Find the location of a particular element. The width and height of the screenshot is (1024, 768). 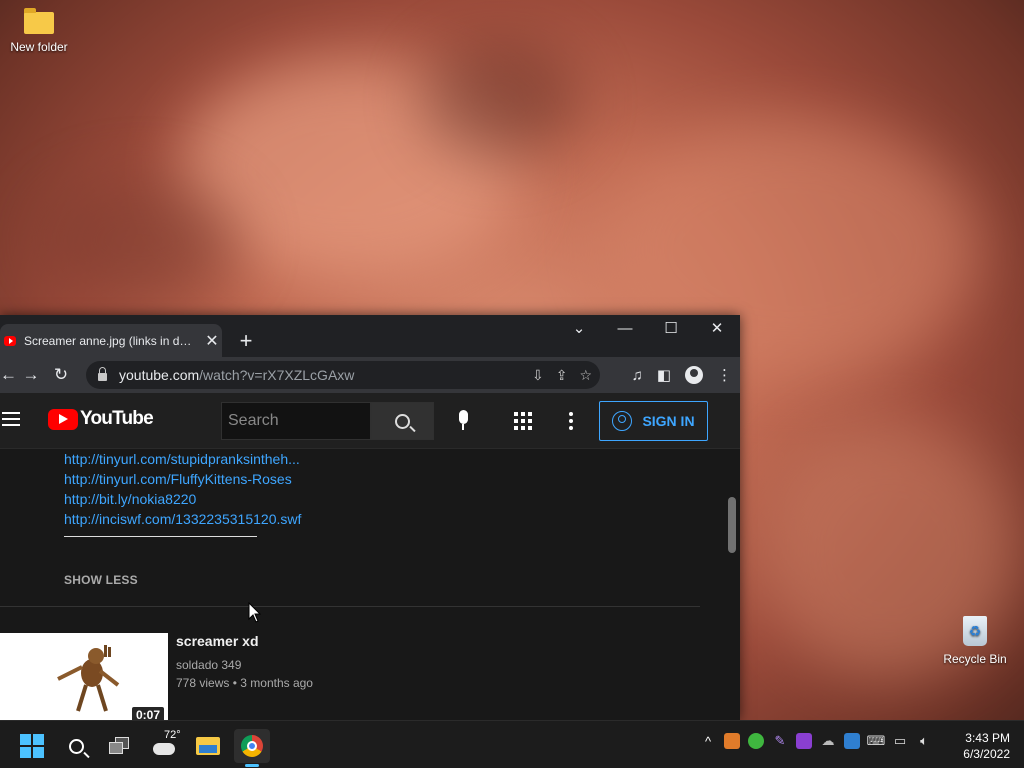

media-control-icon: ♫ is located at coordinates (637, 375).